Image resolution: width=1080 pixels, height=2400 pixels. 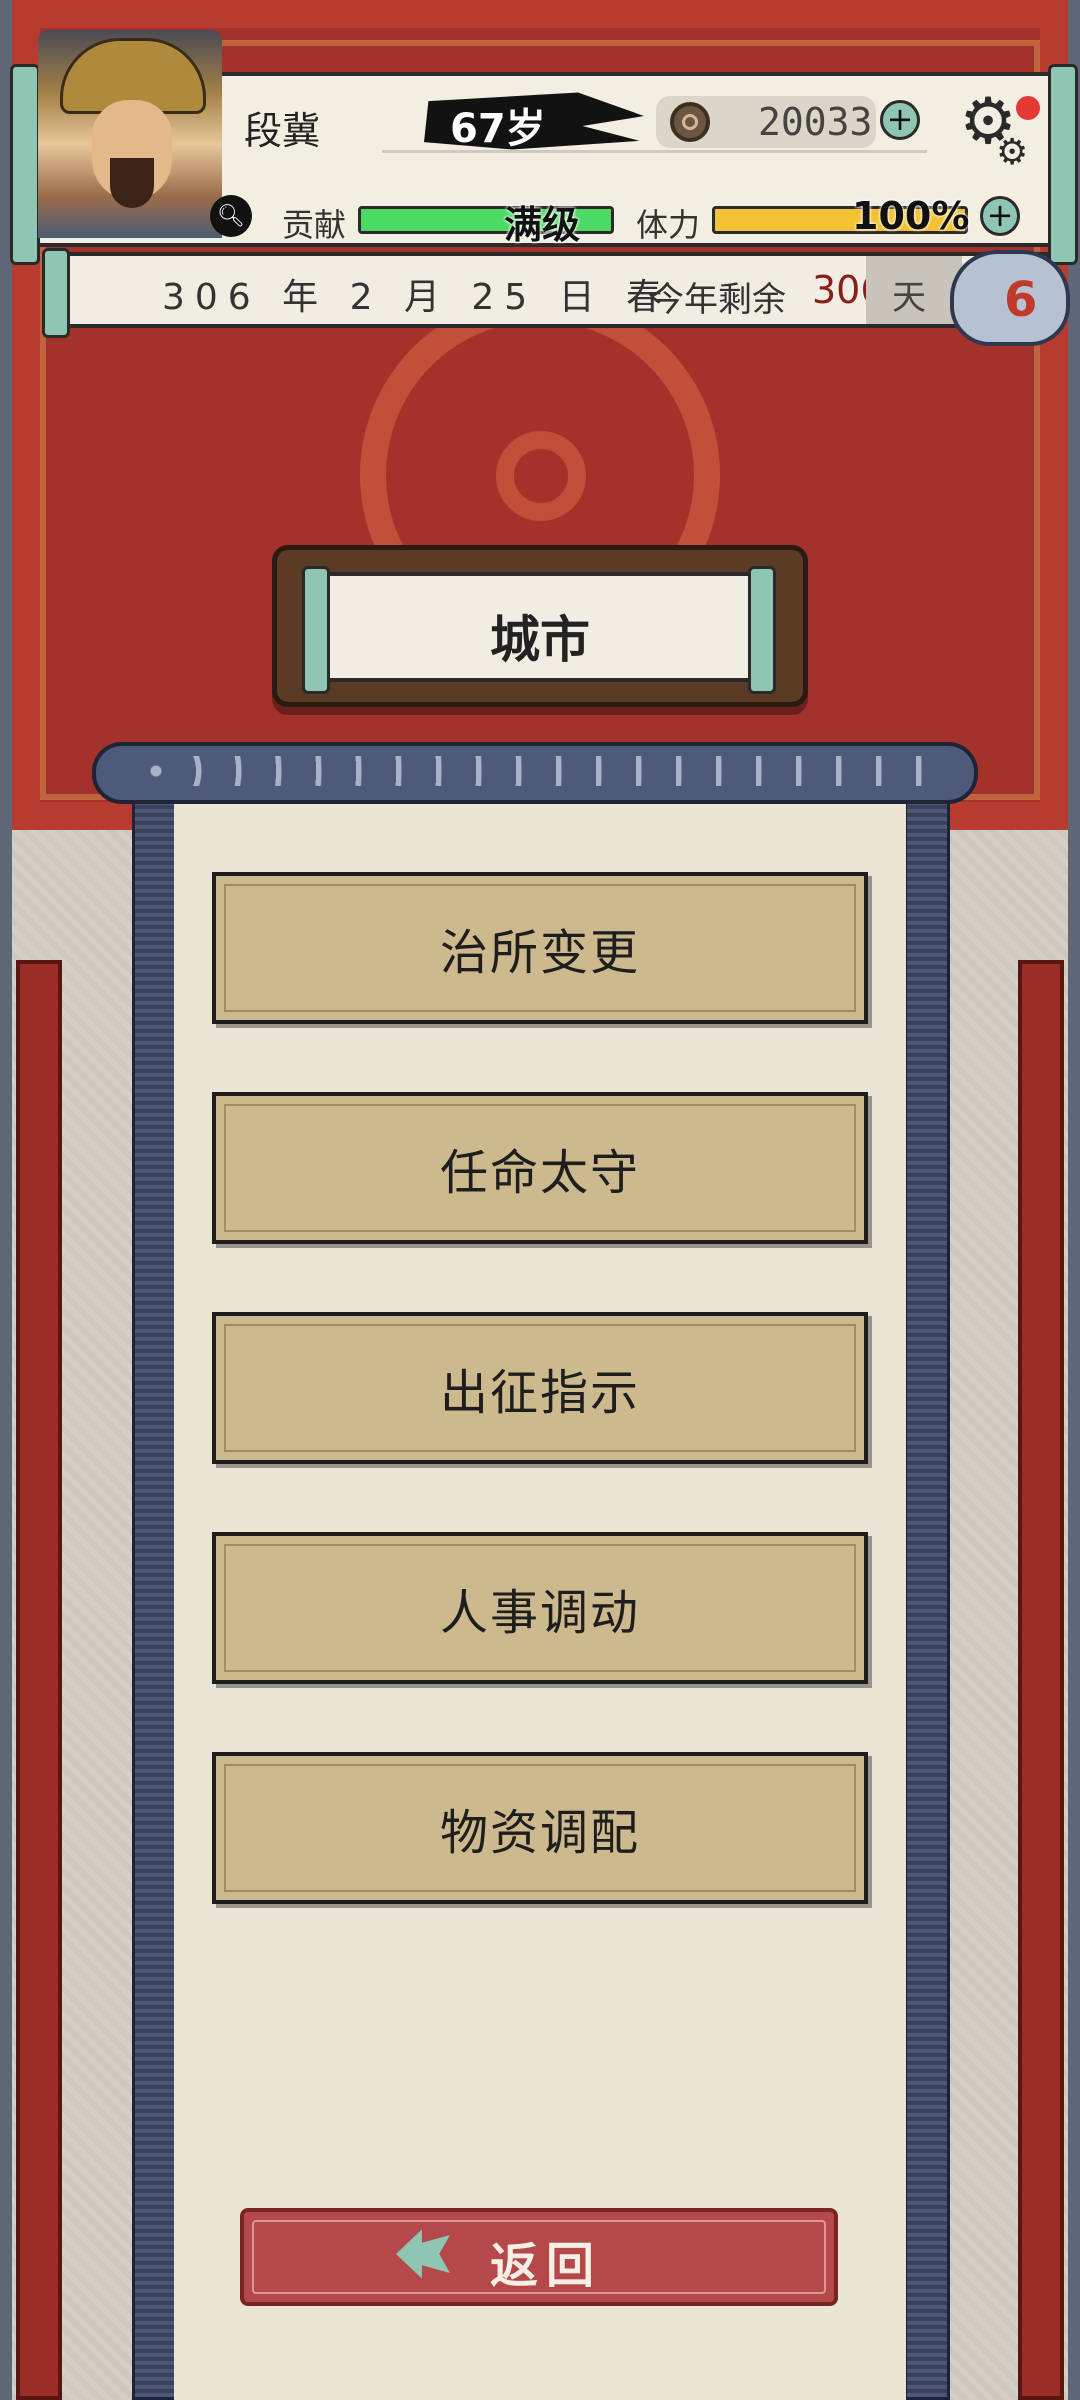 I want to click on relocate-capital-button: 治所变更, so click(x=540, y=948).